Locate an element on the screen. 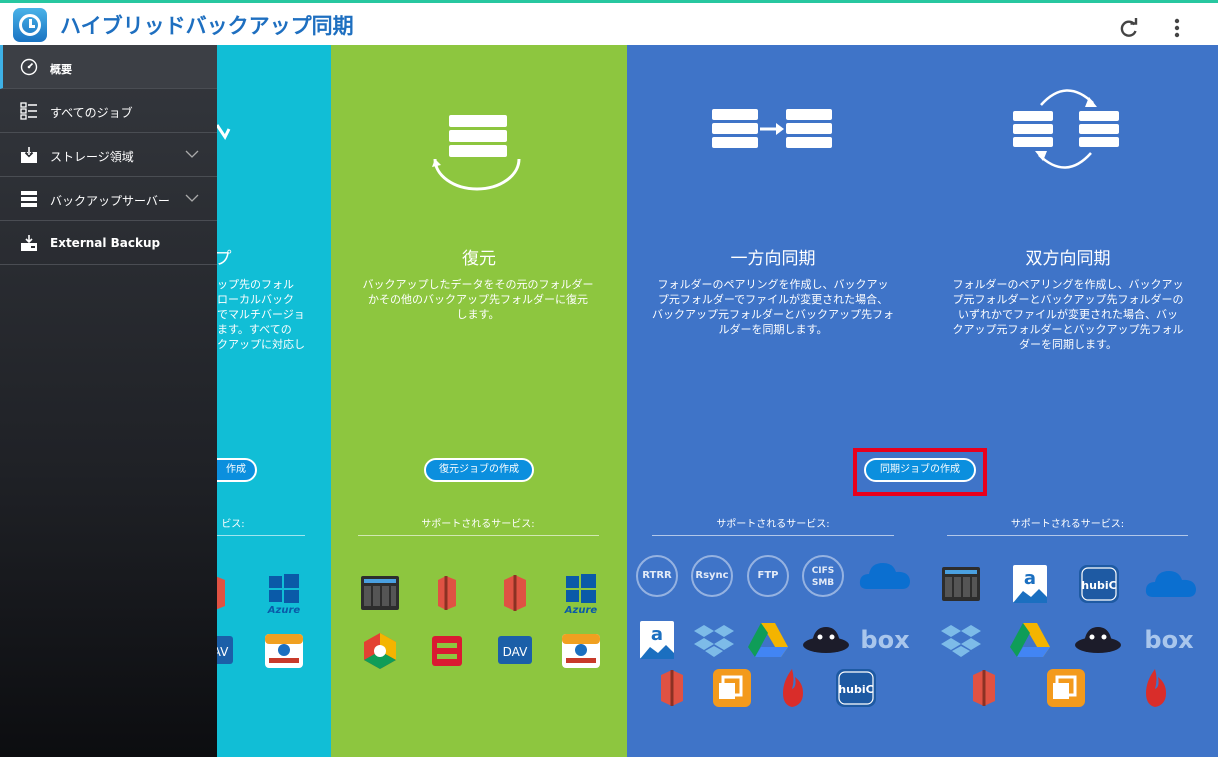 The image size is (1218, 757). sidebar-item-label: バックアップサーバー is located at coordinates (110, 201).